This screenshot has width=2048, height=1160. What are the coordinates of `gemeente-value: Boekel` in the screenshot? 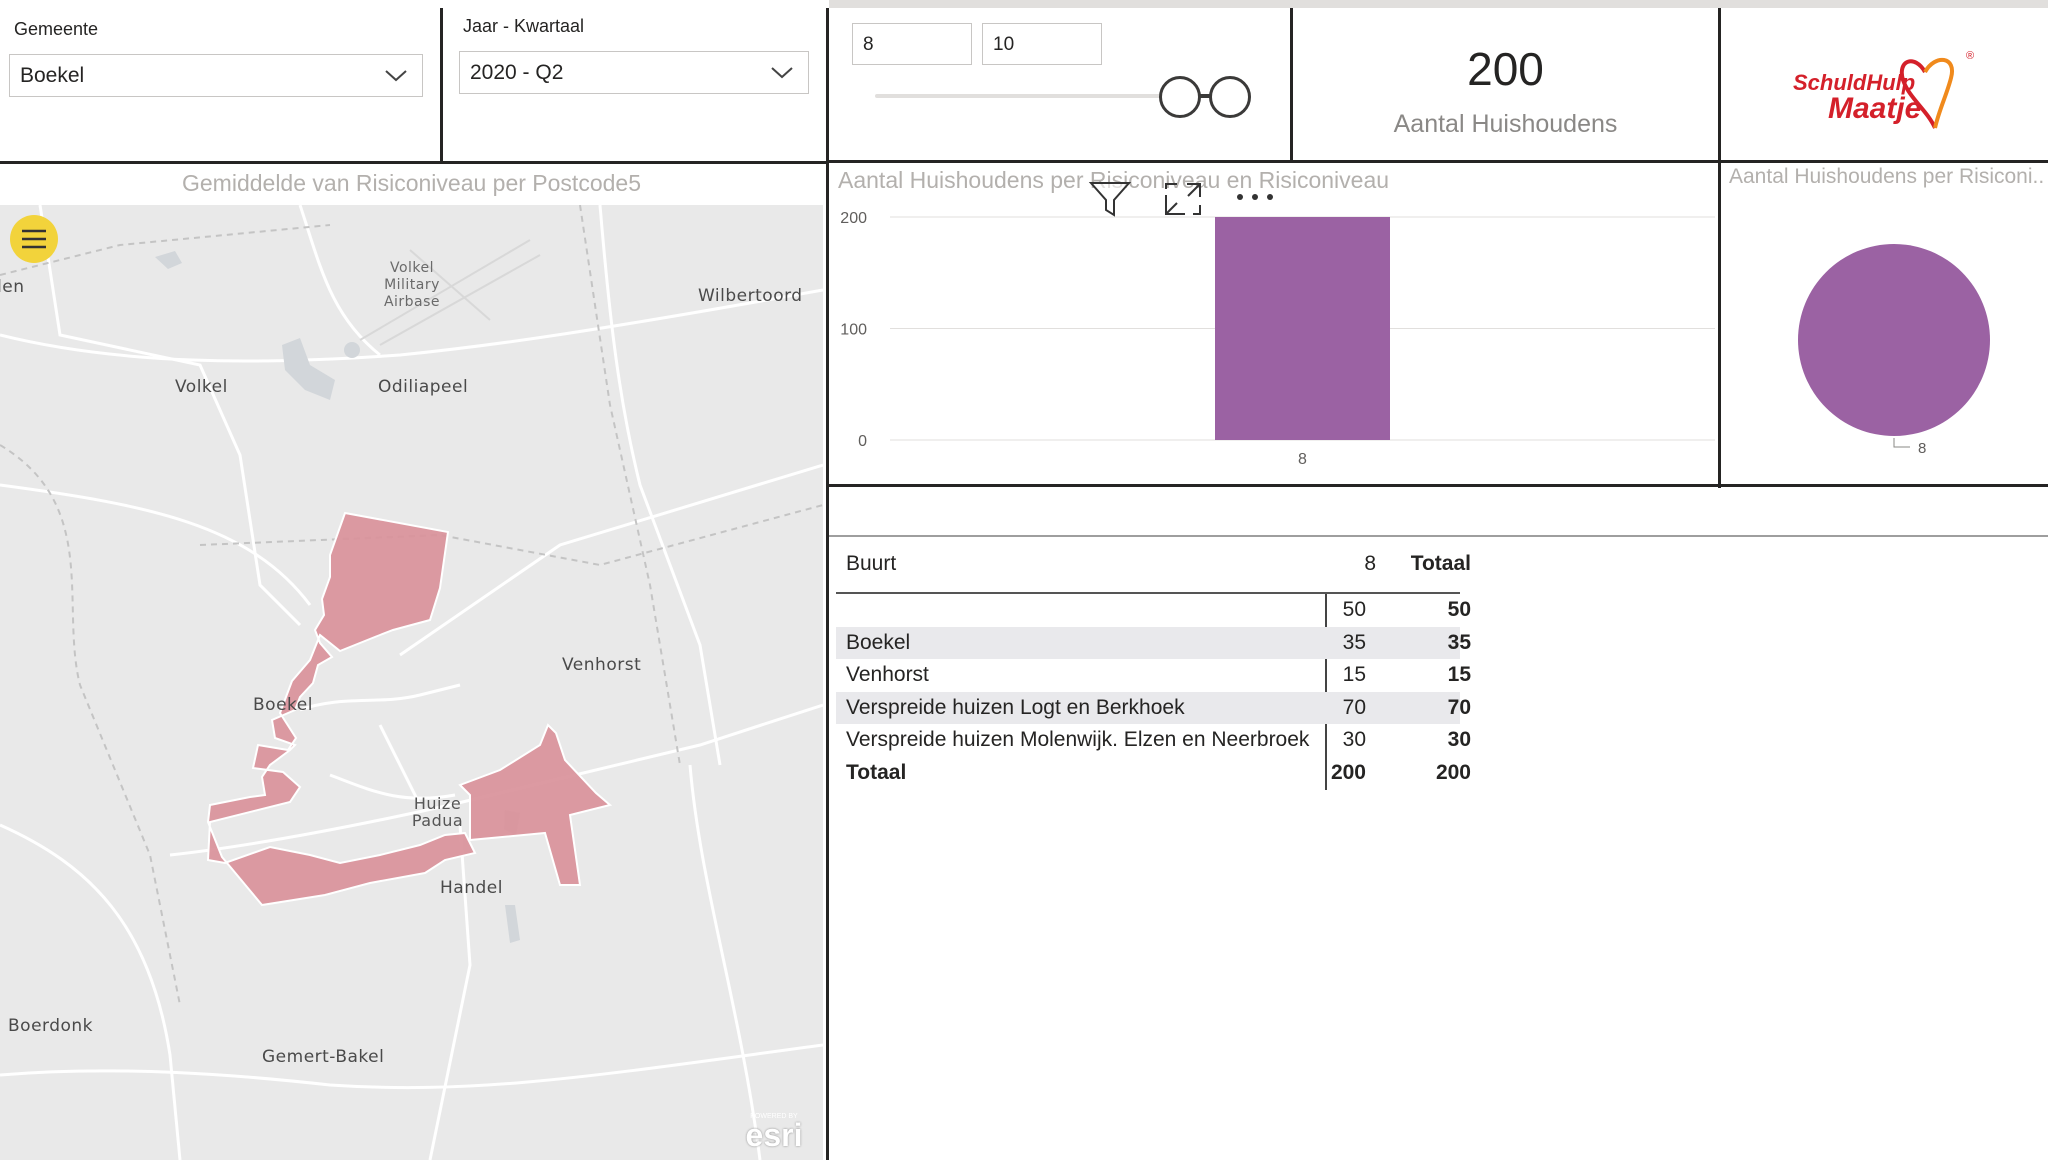 It's located at (52, 75).